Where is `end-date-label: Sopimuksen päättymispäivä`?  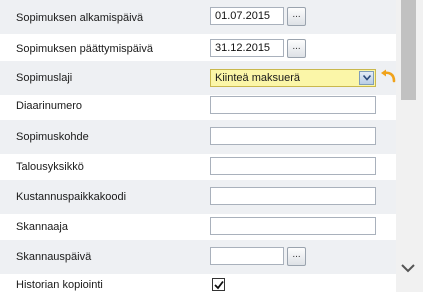 end-date-label: Sopimuksen päättymispäivä is located at coordinates (84, 49).